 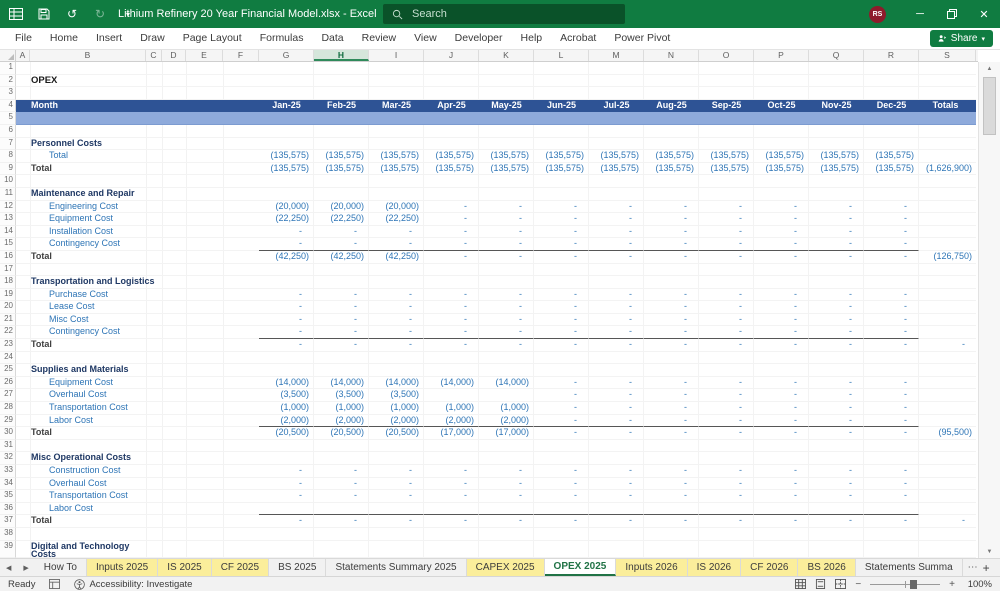 What do you see at coordinates (506, 433) in the screenshot?
I see `value-cell: (17,000)` at bounding box center [506, 433].